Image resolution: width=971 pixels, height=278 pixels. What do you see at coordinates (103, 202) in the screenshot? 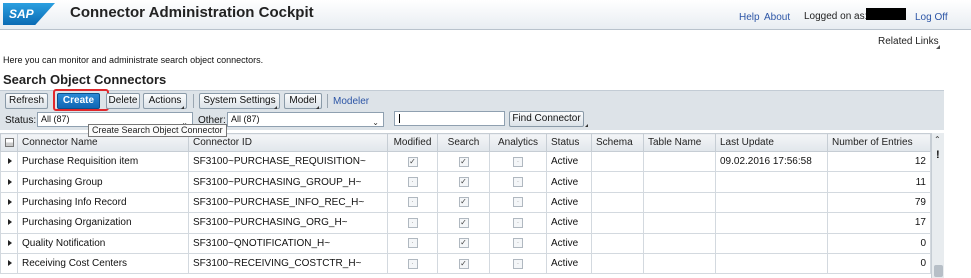
I see `connector-name-cell: Purchasing Info Record` at bounding box center [103, 202].